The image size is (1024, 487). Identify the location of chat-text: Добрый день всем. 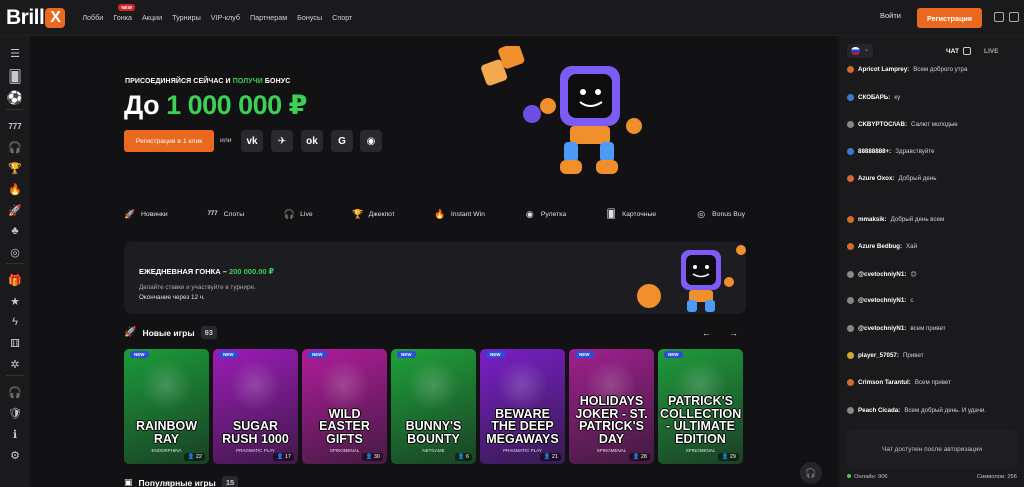
(917, 219).